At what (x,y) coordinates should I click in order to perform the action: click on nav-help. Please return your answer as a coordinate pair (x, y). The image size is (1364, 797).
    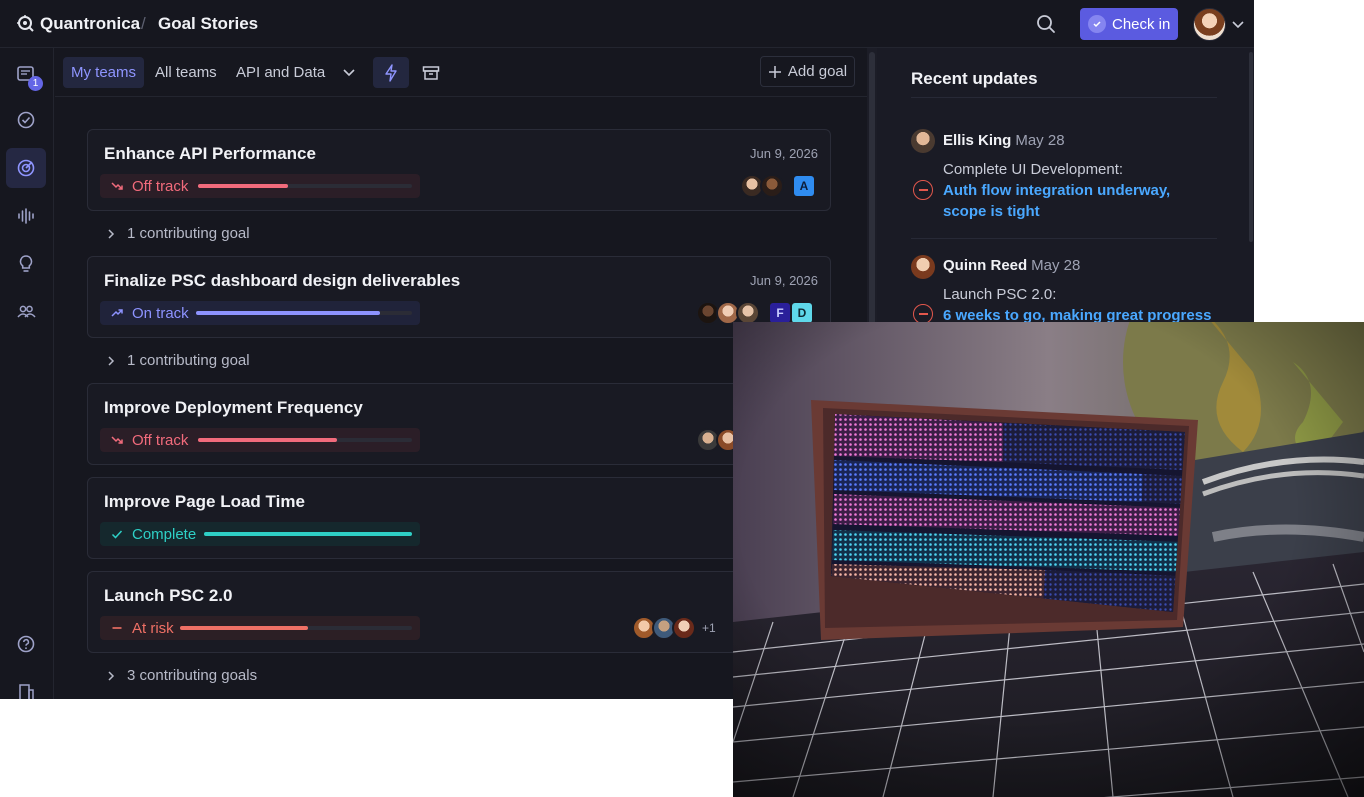
    Looking at the image, I should click on (26, 644).